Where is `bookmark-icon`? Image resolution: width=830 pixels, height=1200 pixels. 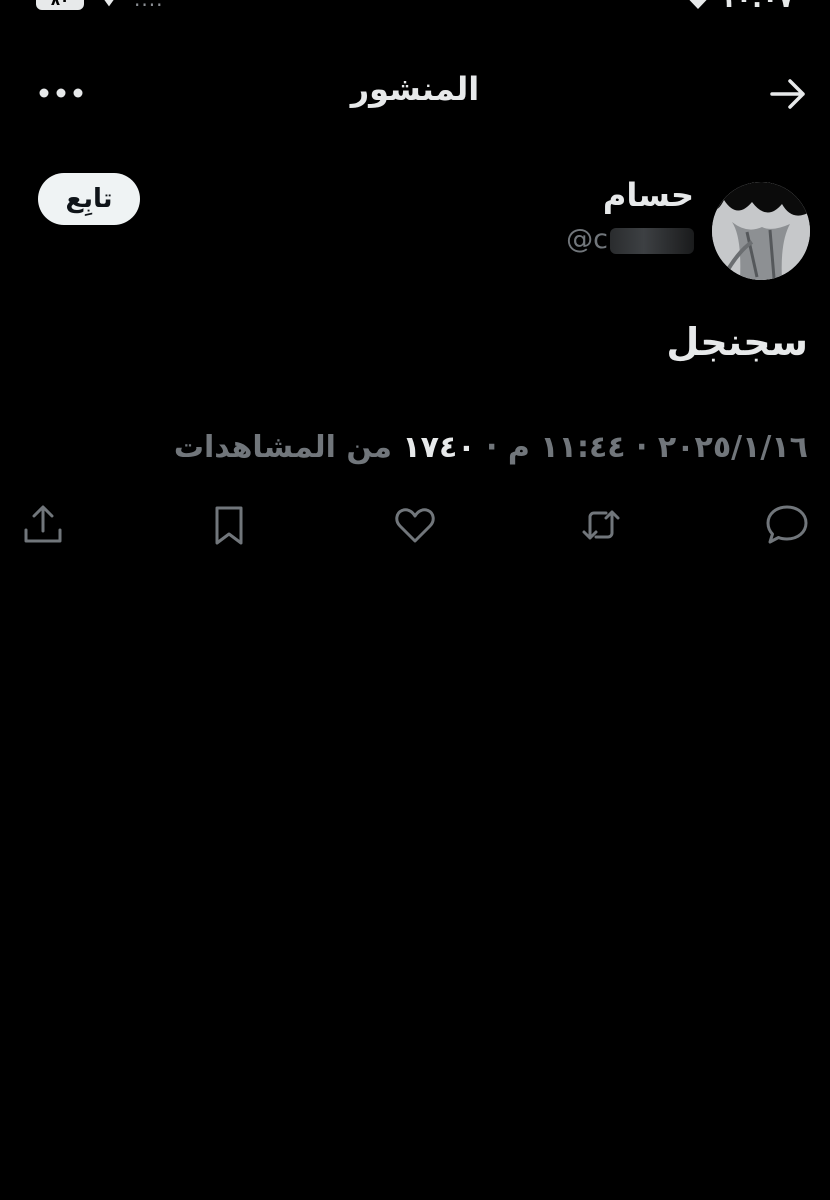 bookmark-icon is located at coordinates (229, 525).